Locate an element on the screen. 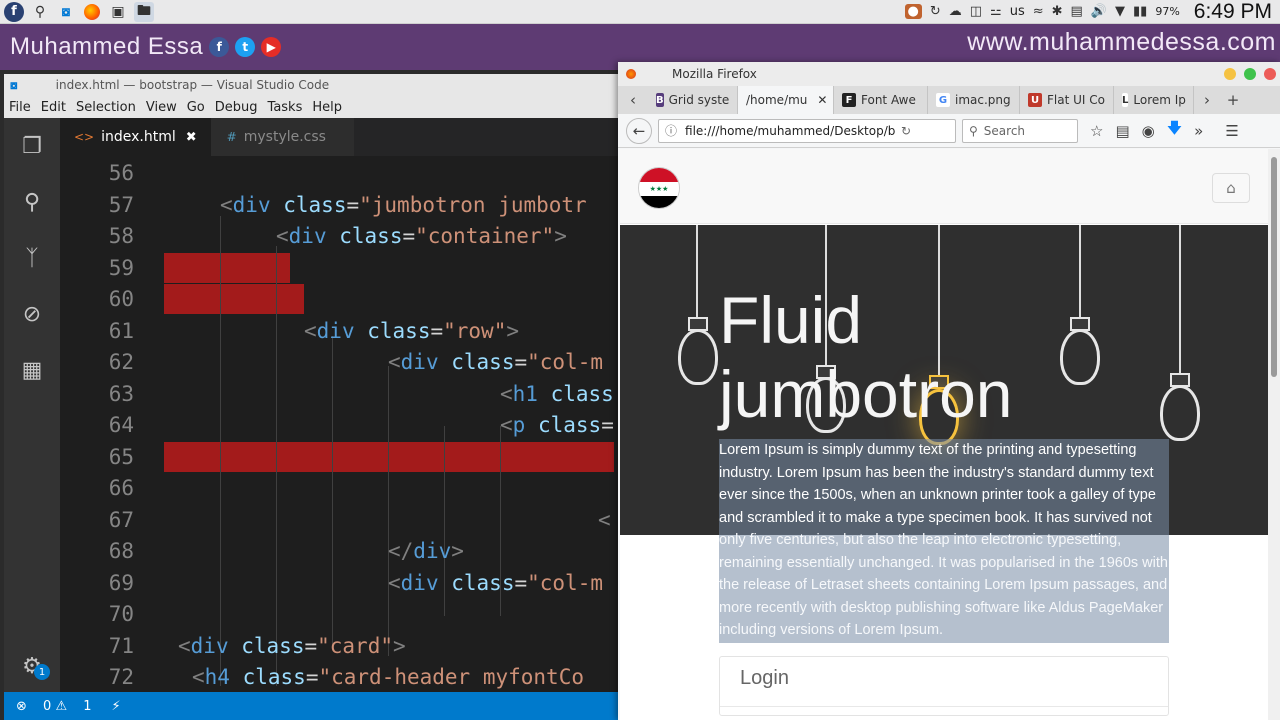 This screenshot has width=1280, height=720. update-icon: ↻ is located at coordinates (935, 11).